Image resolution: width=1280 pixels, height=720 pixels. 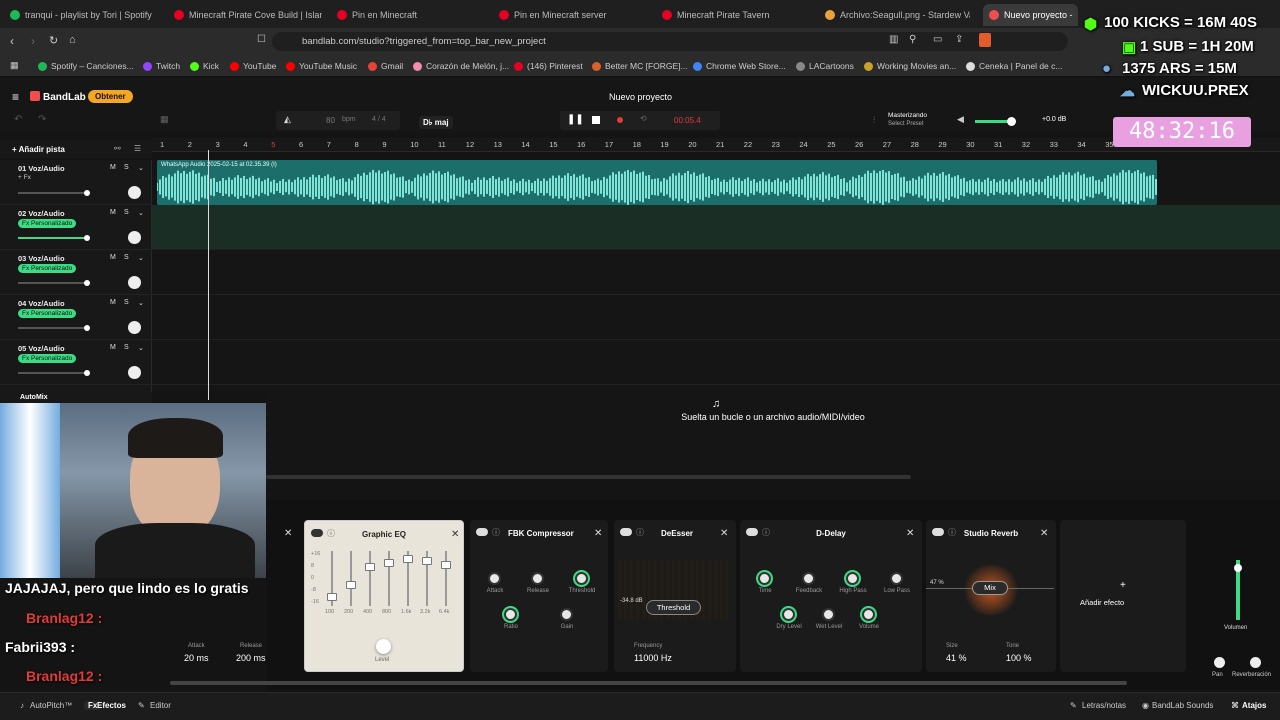 I want to click on fx-scrollbar, so click(x=648, y=683).